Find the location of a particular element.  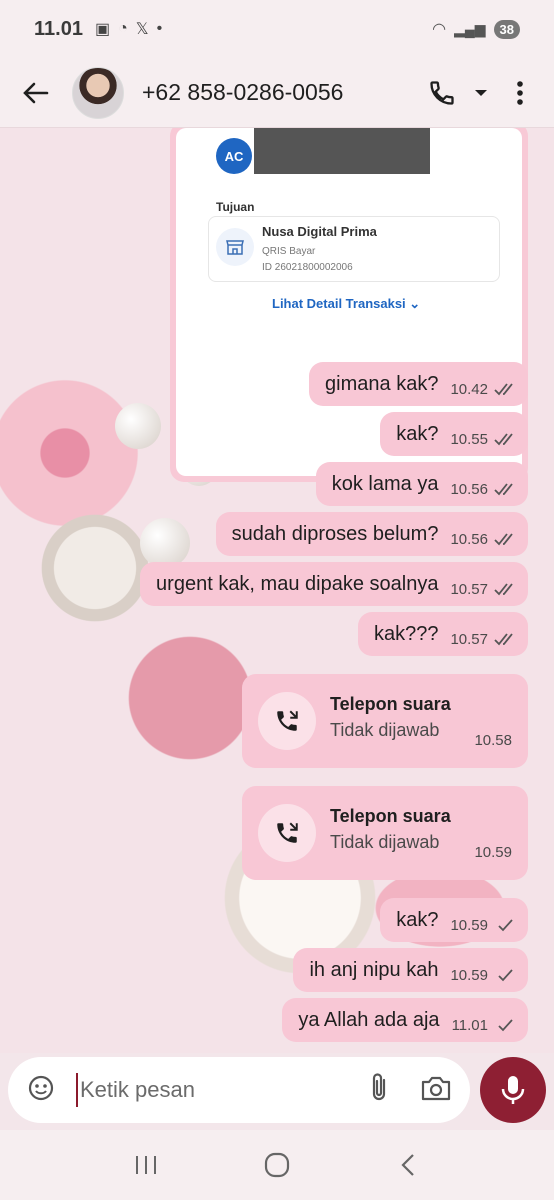

microphone-icon is located at coordinates (513, 1090).